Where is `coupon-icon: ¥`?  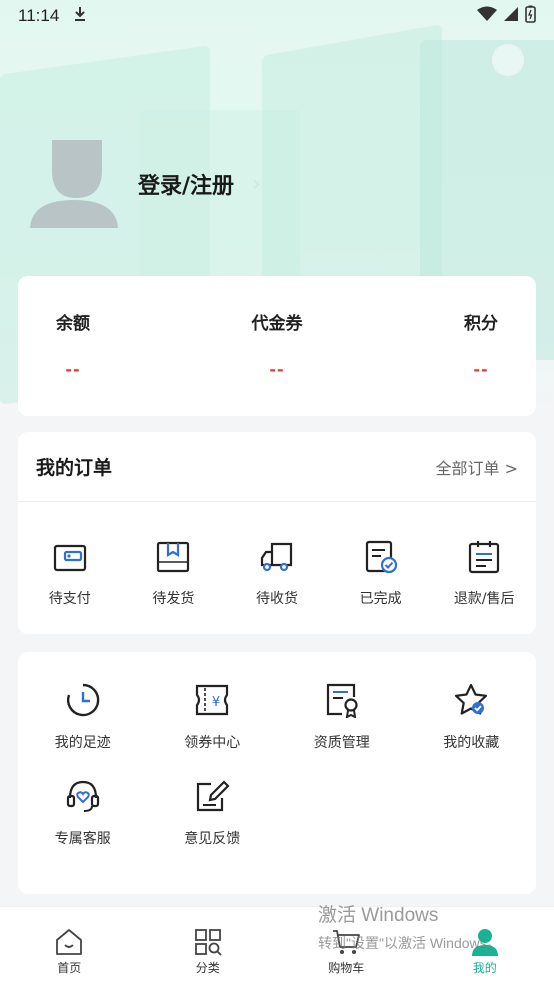 coupon-icon: ¥ is located at coordinates (212, 700).